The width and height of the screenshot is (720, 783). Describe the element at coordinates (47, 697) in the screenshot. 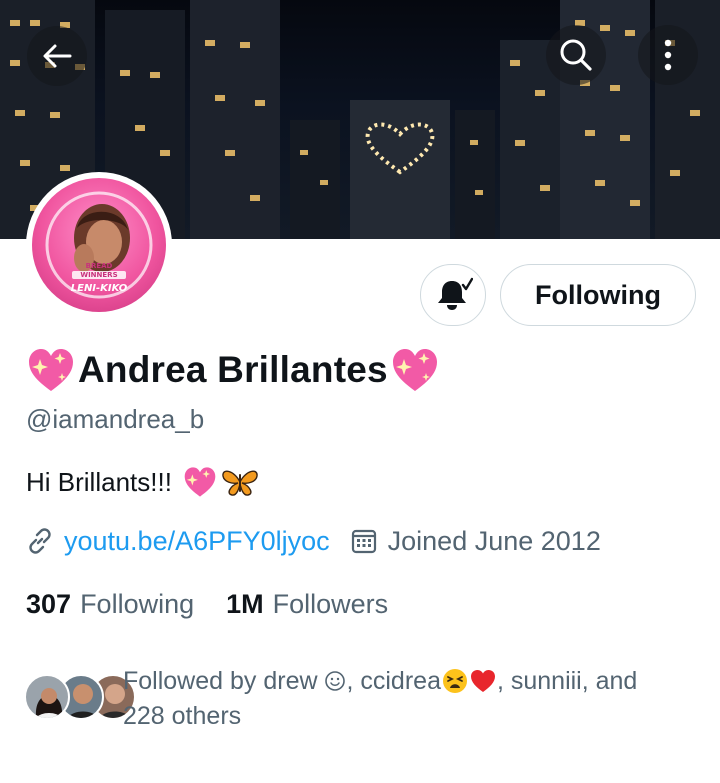

I see `follower-avatar` at that location.